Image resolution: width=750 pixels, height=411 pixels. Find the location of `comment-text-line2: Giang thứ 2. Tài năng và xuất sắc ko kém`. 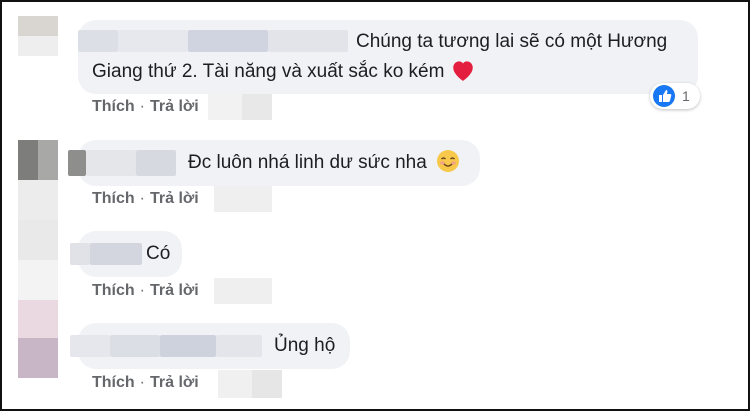

comment-text-line2: Giang thứ 2. Tài năng và xuất sắc ko kém is located at coordinates (268, 71).